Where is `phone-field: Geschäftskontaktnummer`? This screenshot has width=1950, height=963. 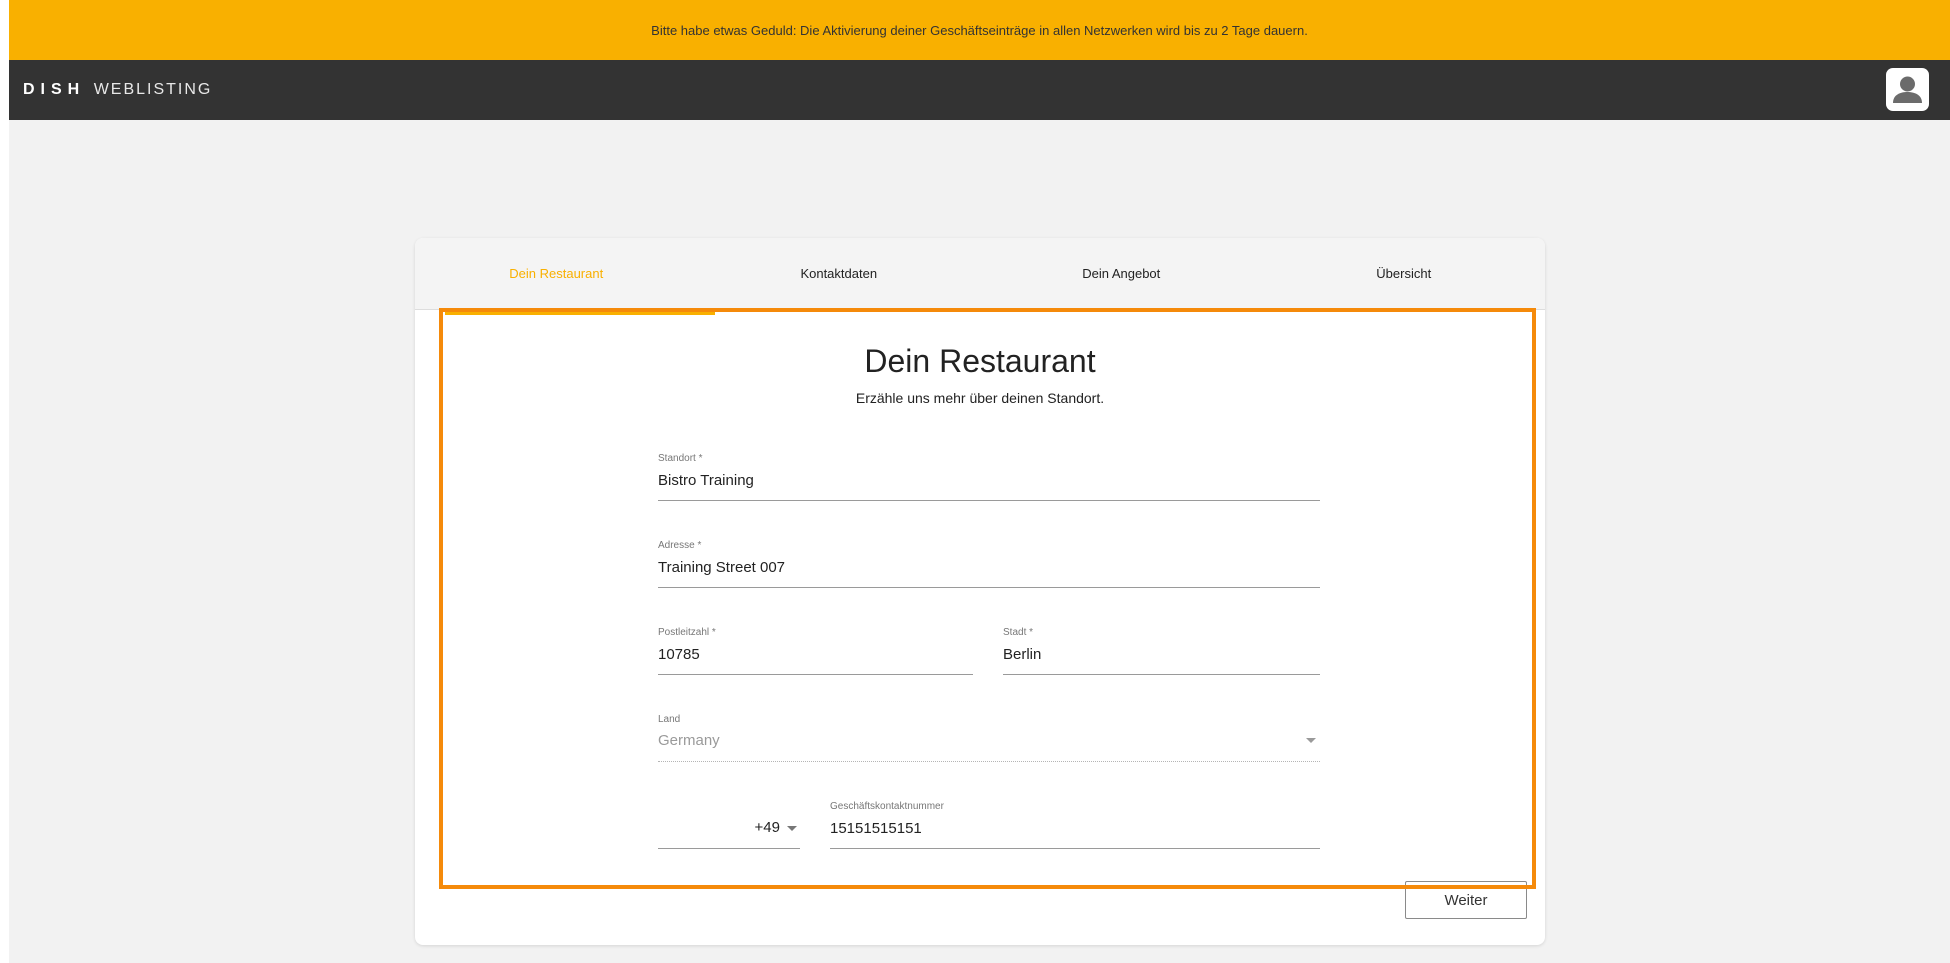
phone-field: Geschäftskontaktnummer is located at coordinates (1075, 825).